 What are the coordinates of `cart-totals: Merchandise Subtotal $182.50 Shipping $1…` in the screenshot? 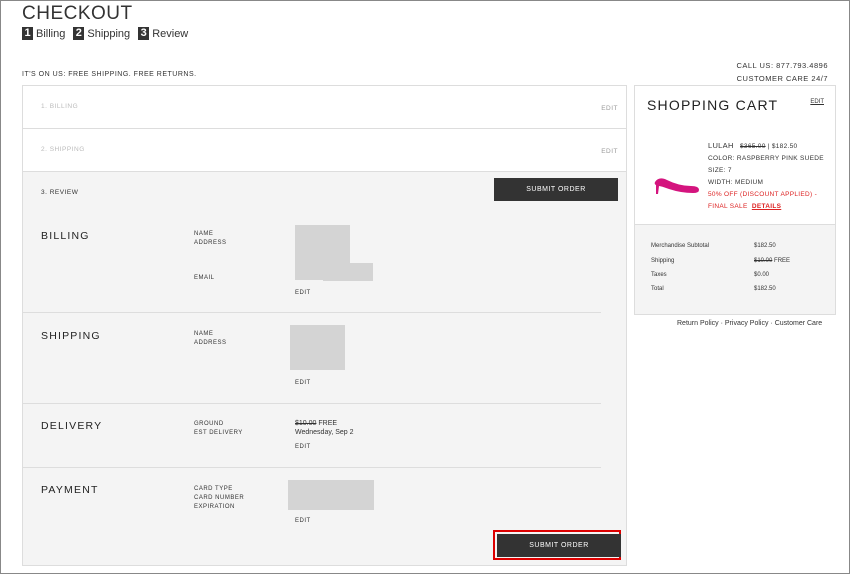 It's located at (735, 269).